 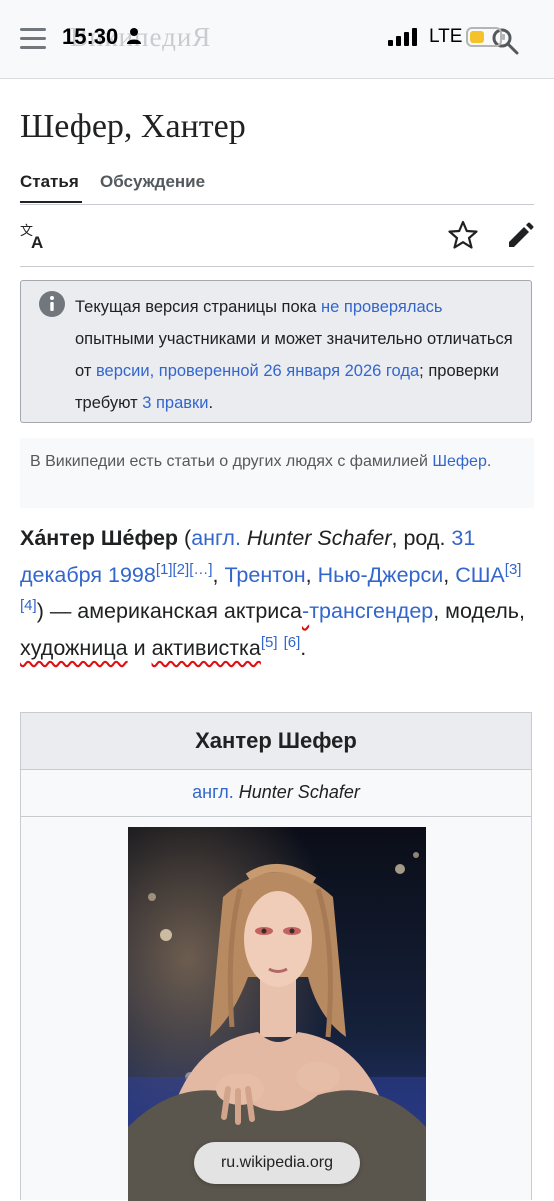 I want to click on lead-text: ) — американская, so click(x=130, y=611).